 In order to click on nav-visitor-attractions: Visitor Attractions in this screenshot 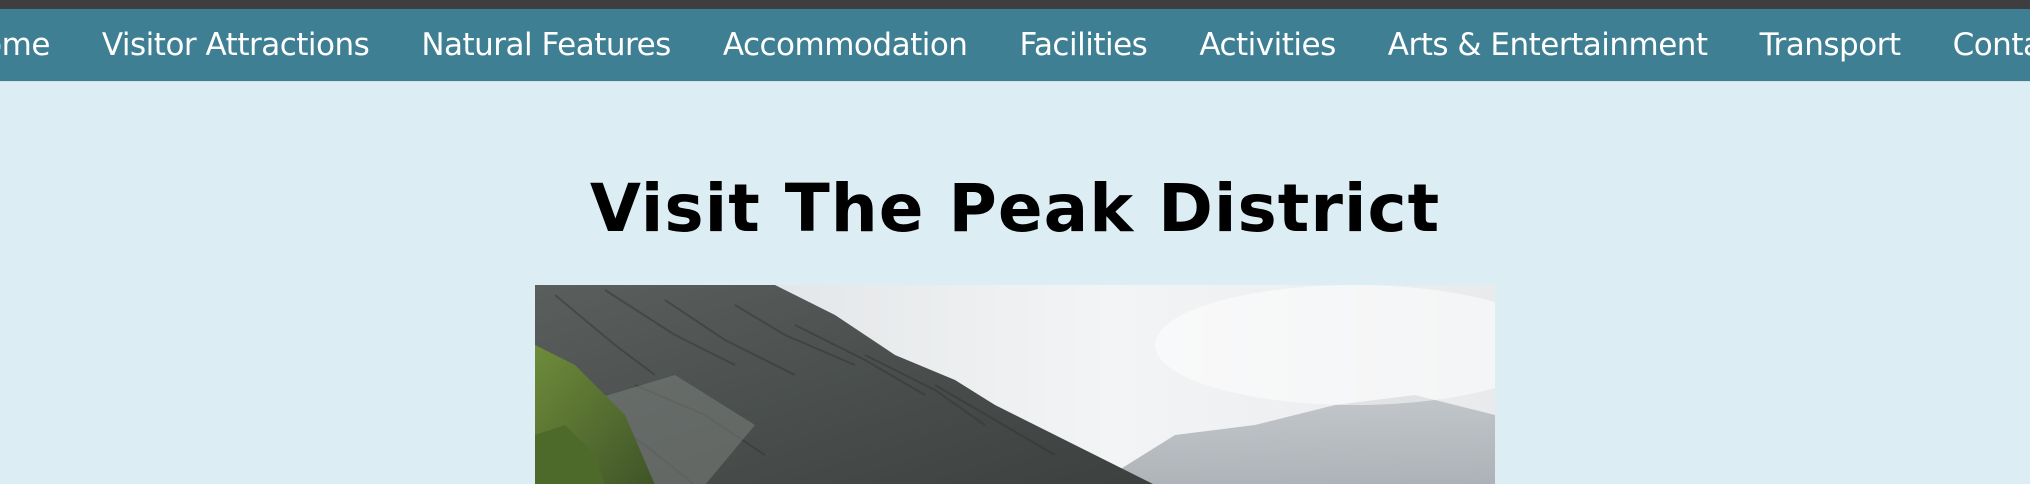, I will do `click(235, 45)`.